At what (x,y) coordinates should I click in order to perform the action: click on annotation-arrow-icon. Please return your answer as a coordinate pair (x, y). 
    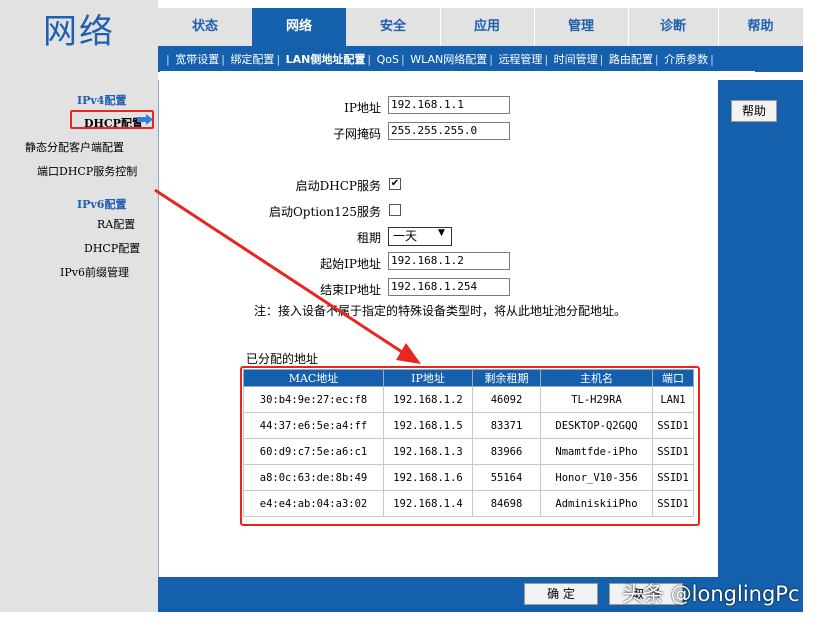
    Looking at the image, I should click on (287, 276).